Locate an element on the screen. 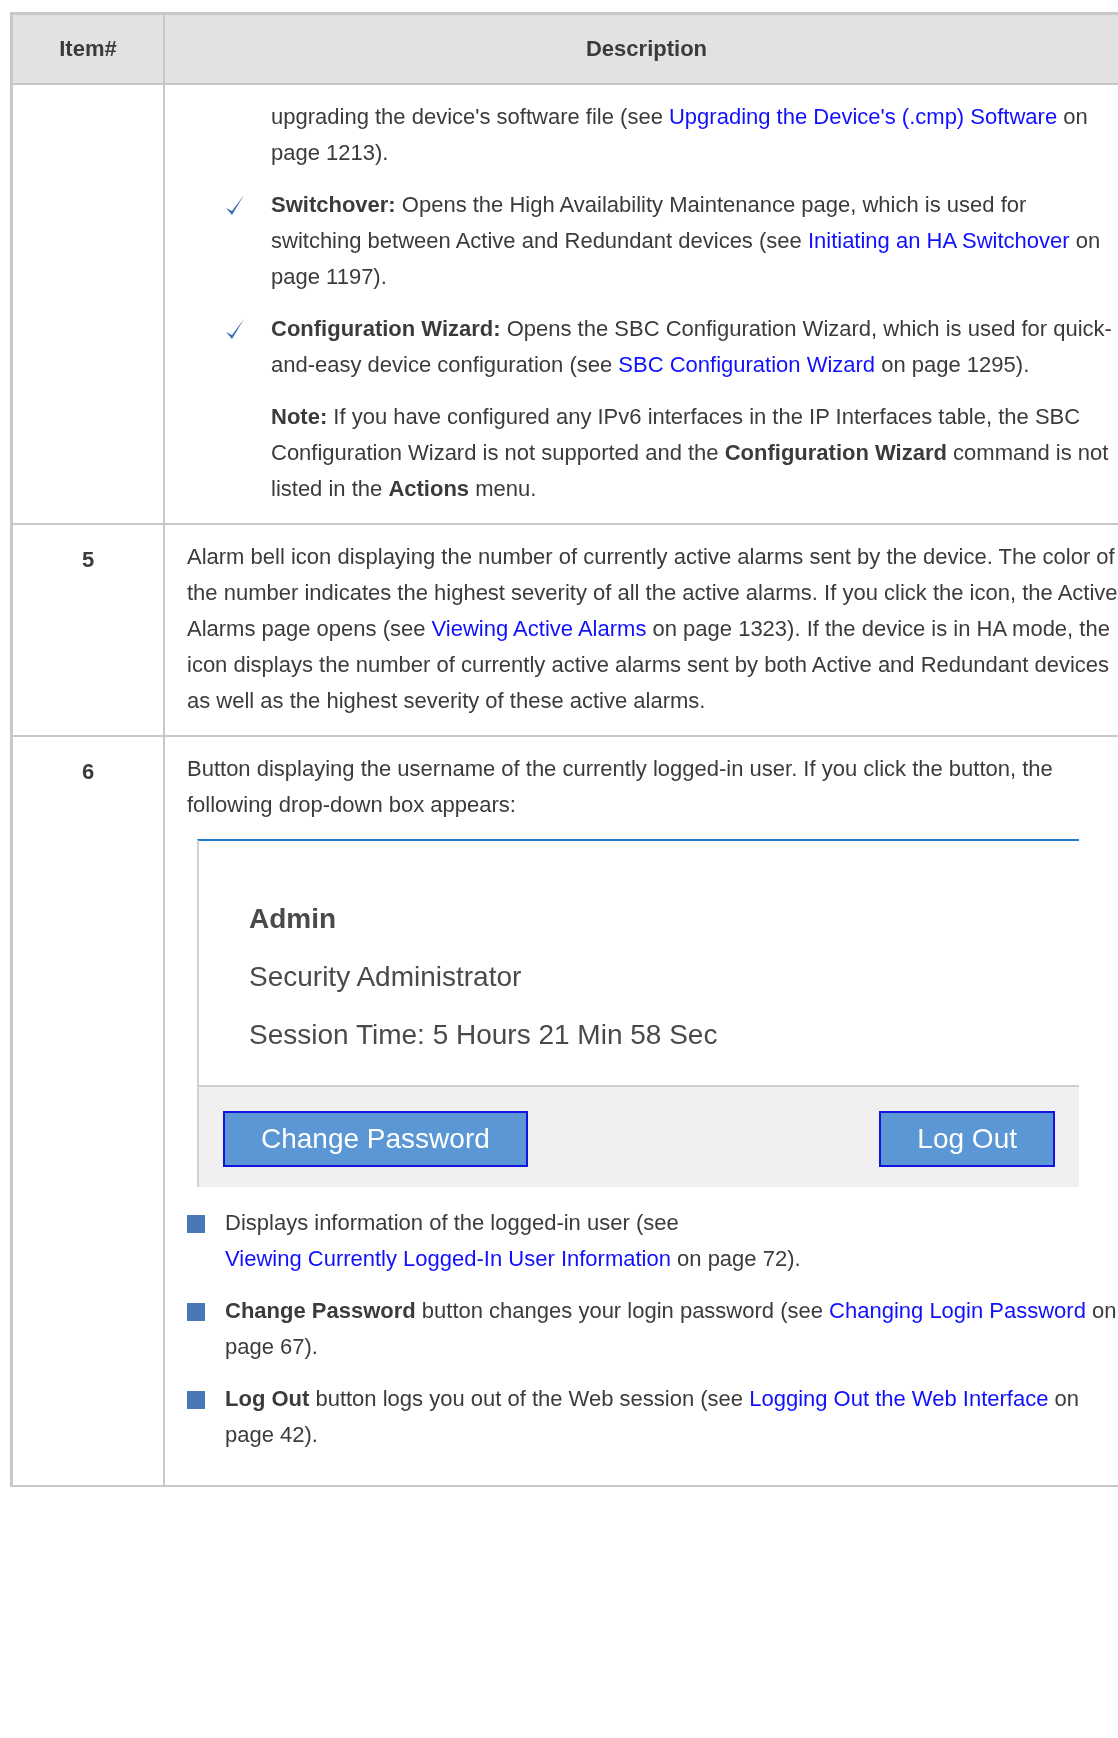 The image size is (1118, 1738). username: Admin is located at coordinates (293, 919).